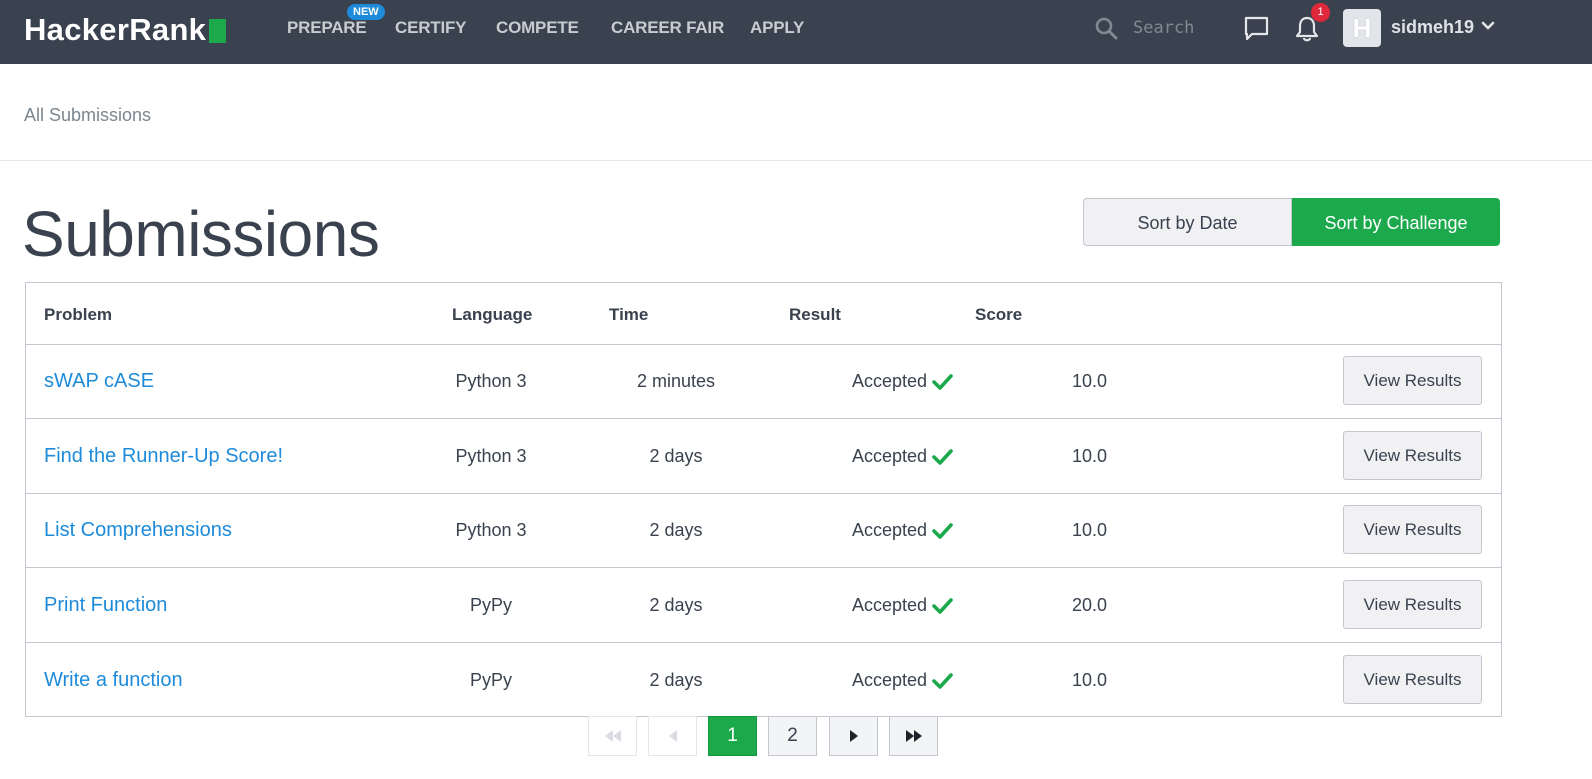  Describe the element at coordinates (537, 28) in the screenshot. I see `nav-compete: COMPETE` at that location.